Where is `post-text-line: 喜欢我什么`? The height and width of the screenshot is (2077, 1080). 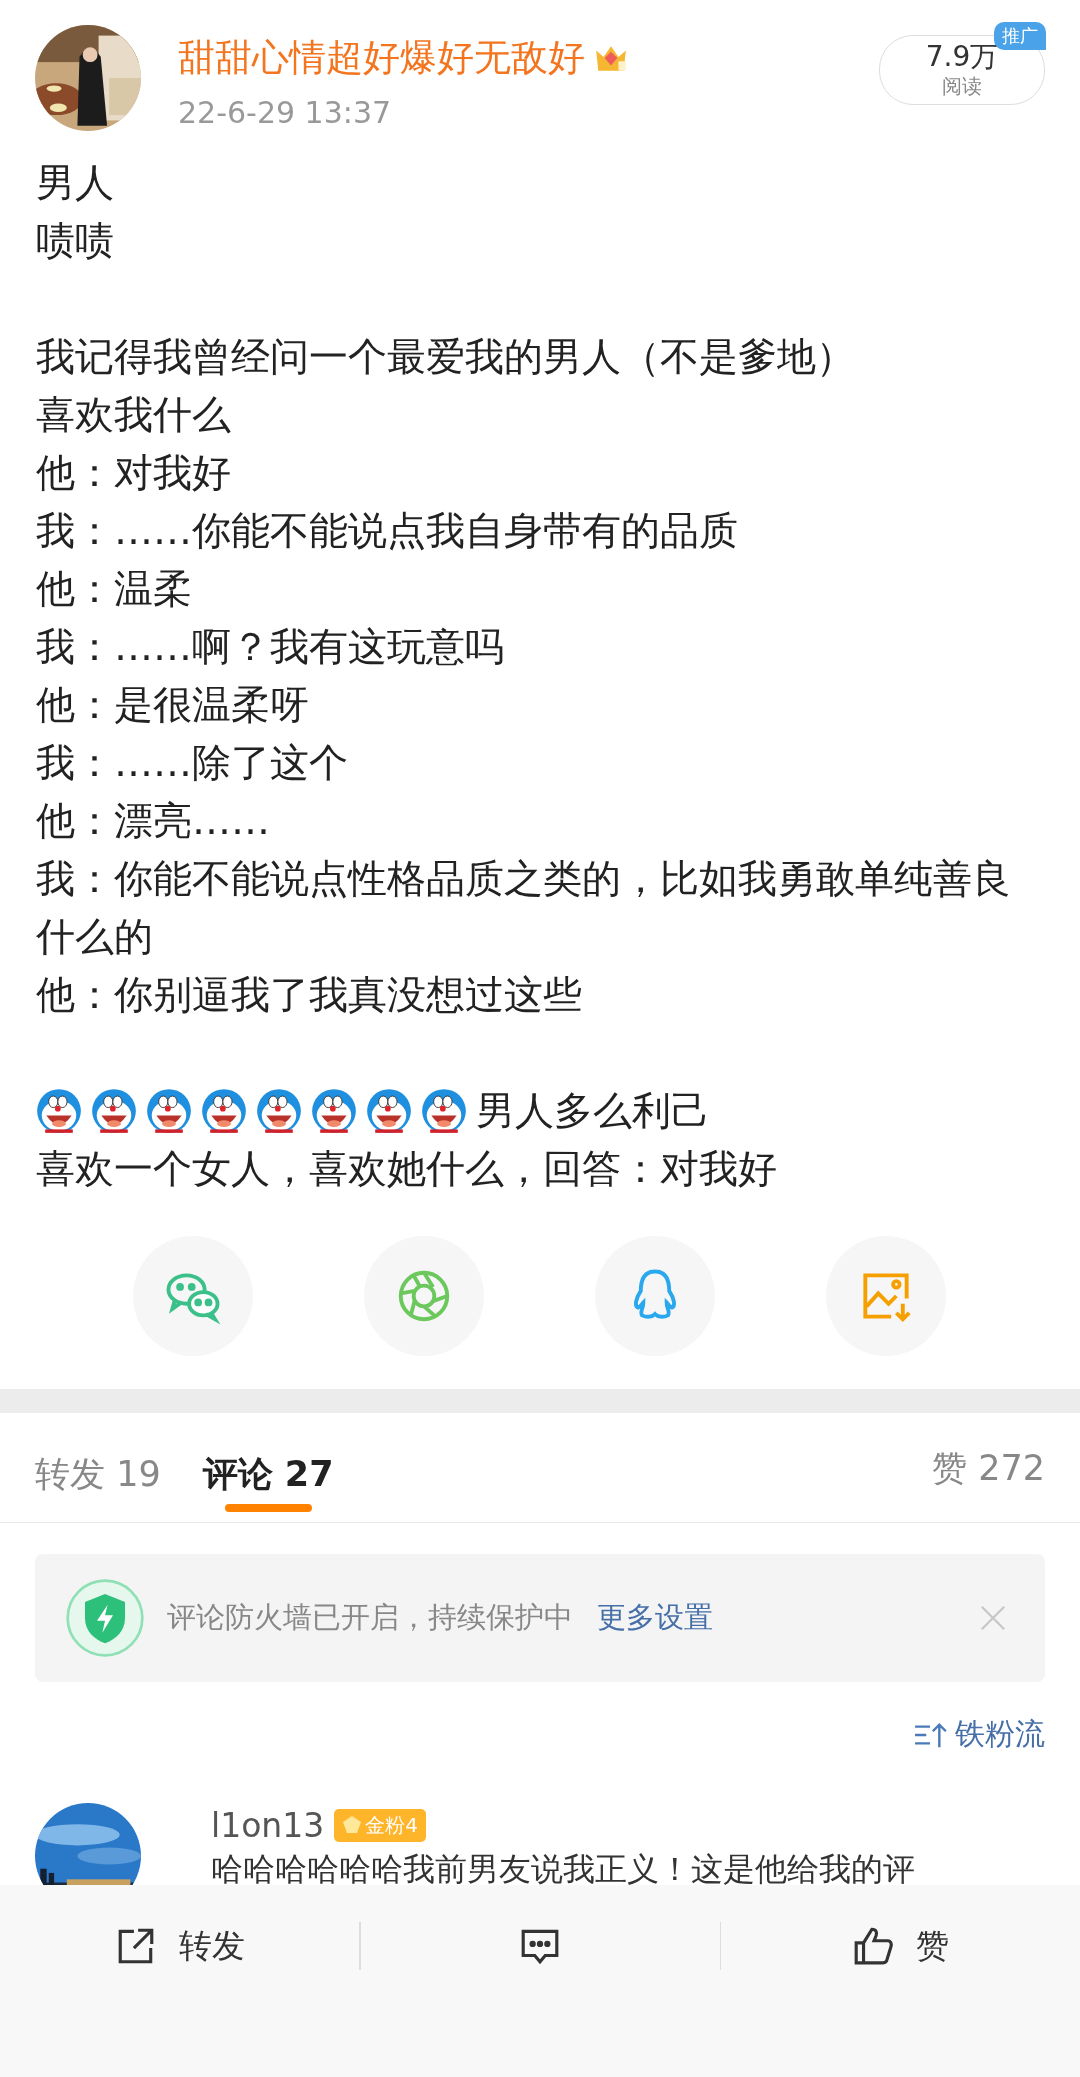
post-text-line: 喜欢我什么 is located at coordinates (134, 415).